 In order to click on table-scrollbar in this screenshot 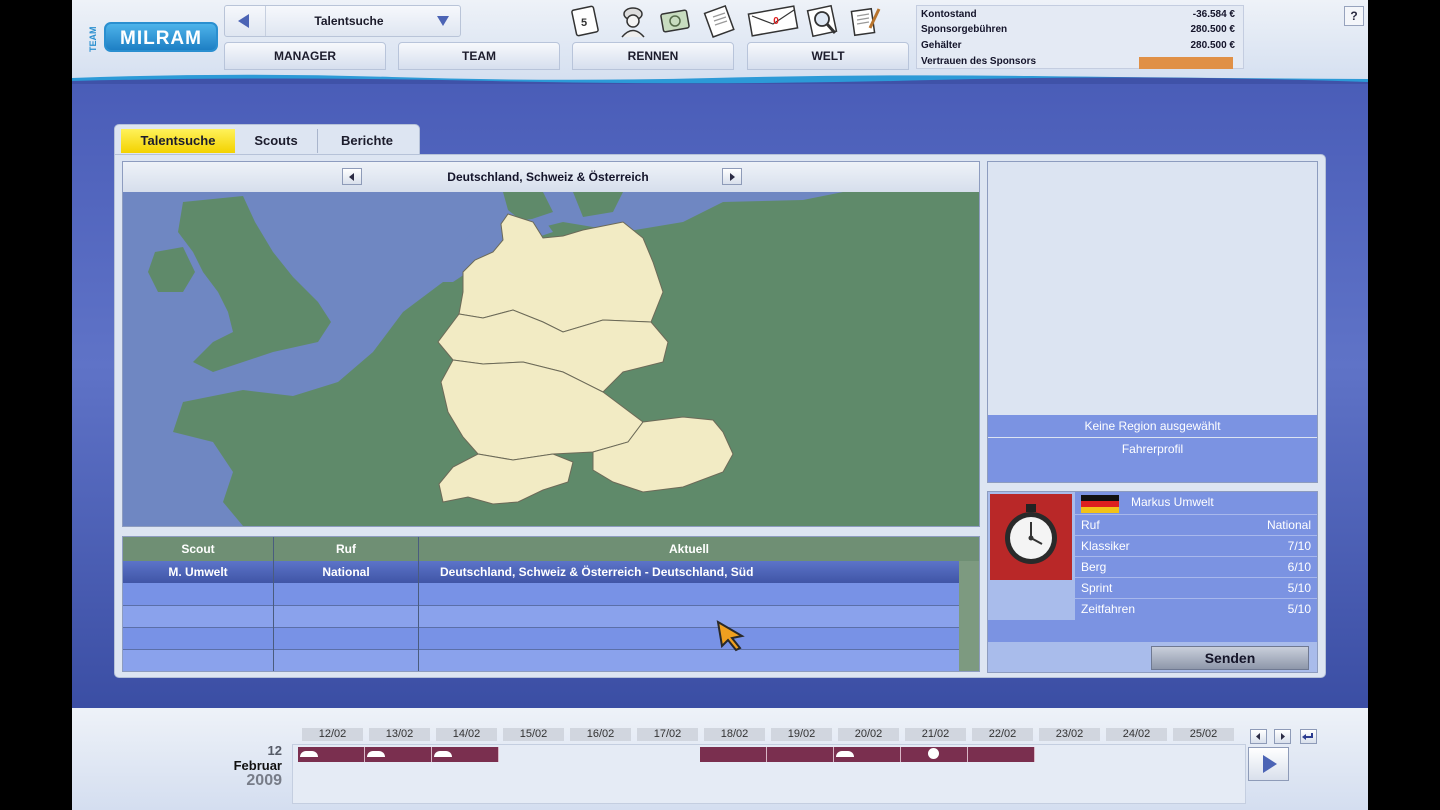, I will do `click(969, 616)`.